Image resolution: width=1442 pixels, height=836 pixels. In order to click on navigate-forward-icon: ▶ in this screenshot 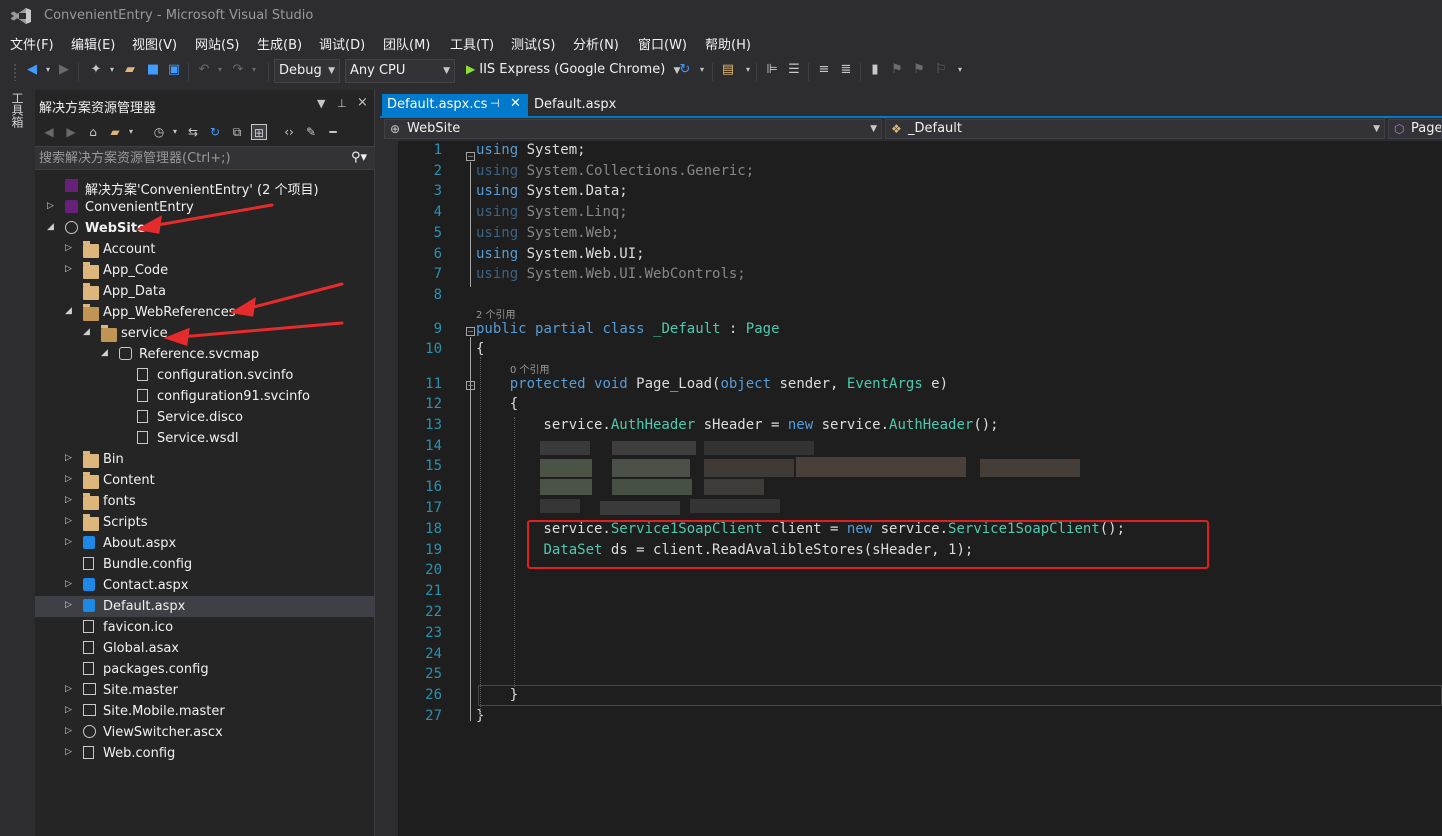, I will do `click(64, 70)`.